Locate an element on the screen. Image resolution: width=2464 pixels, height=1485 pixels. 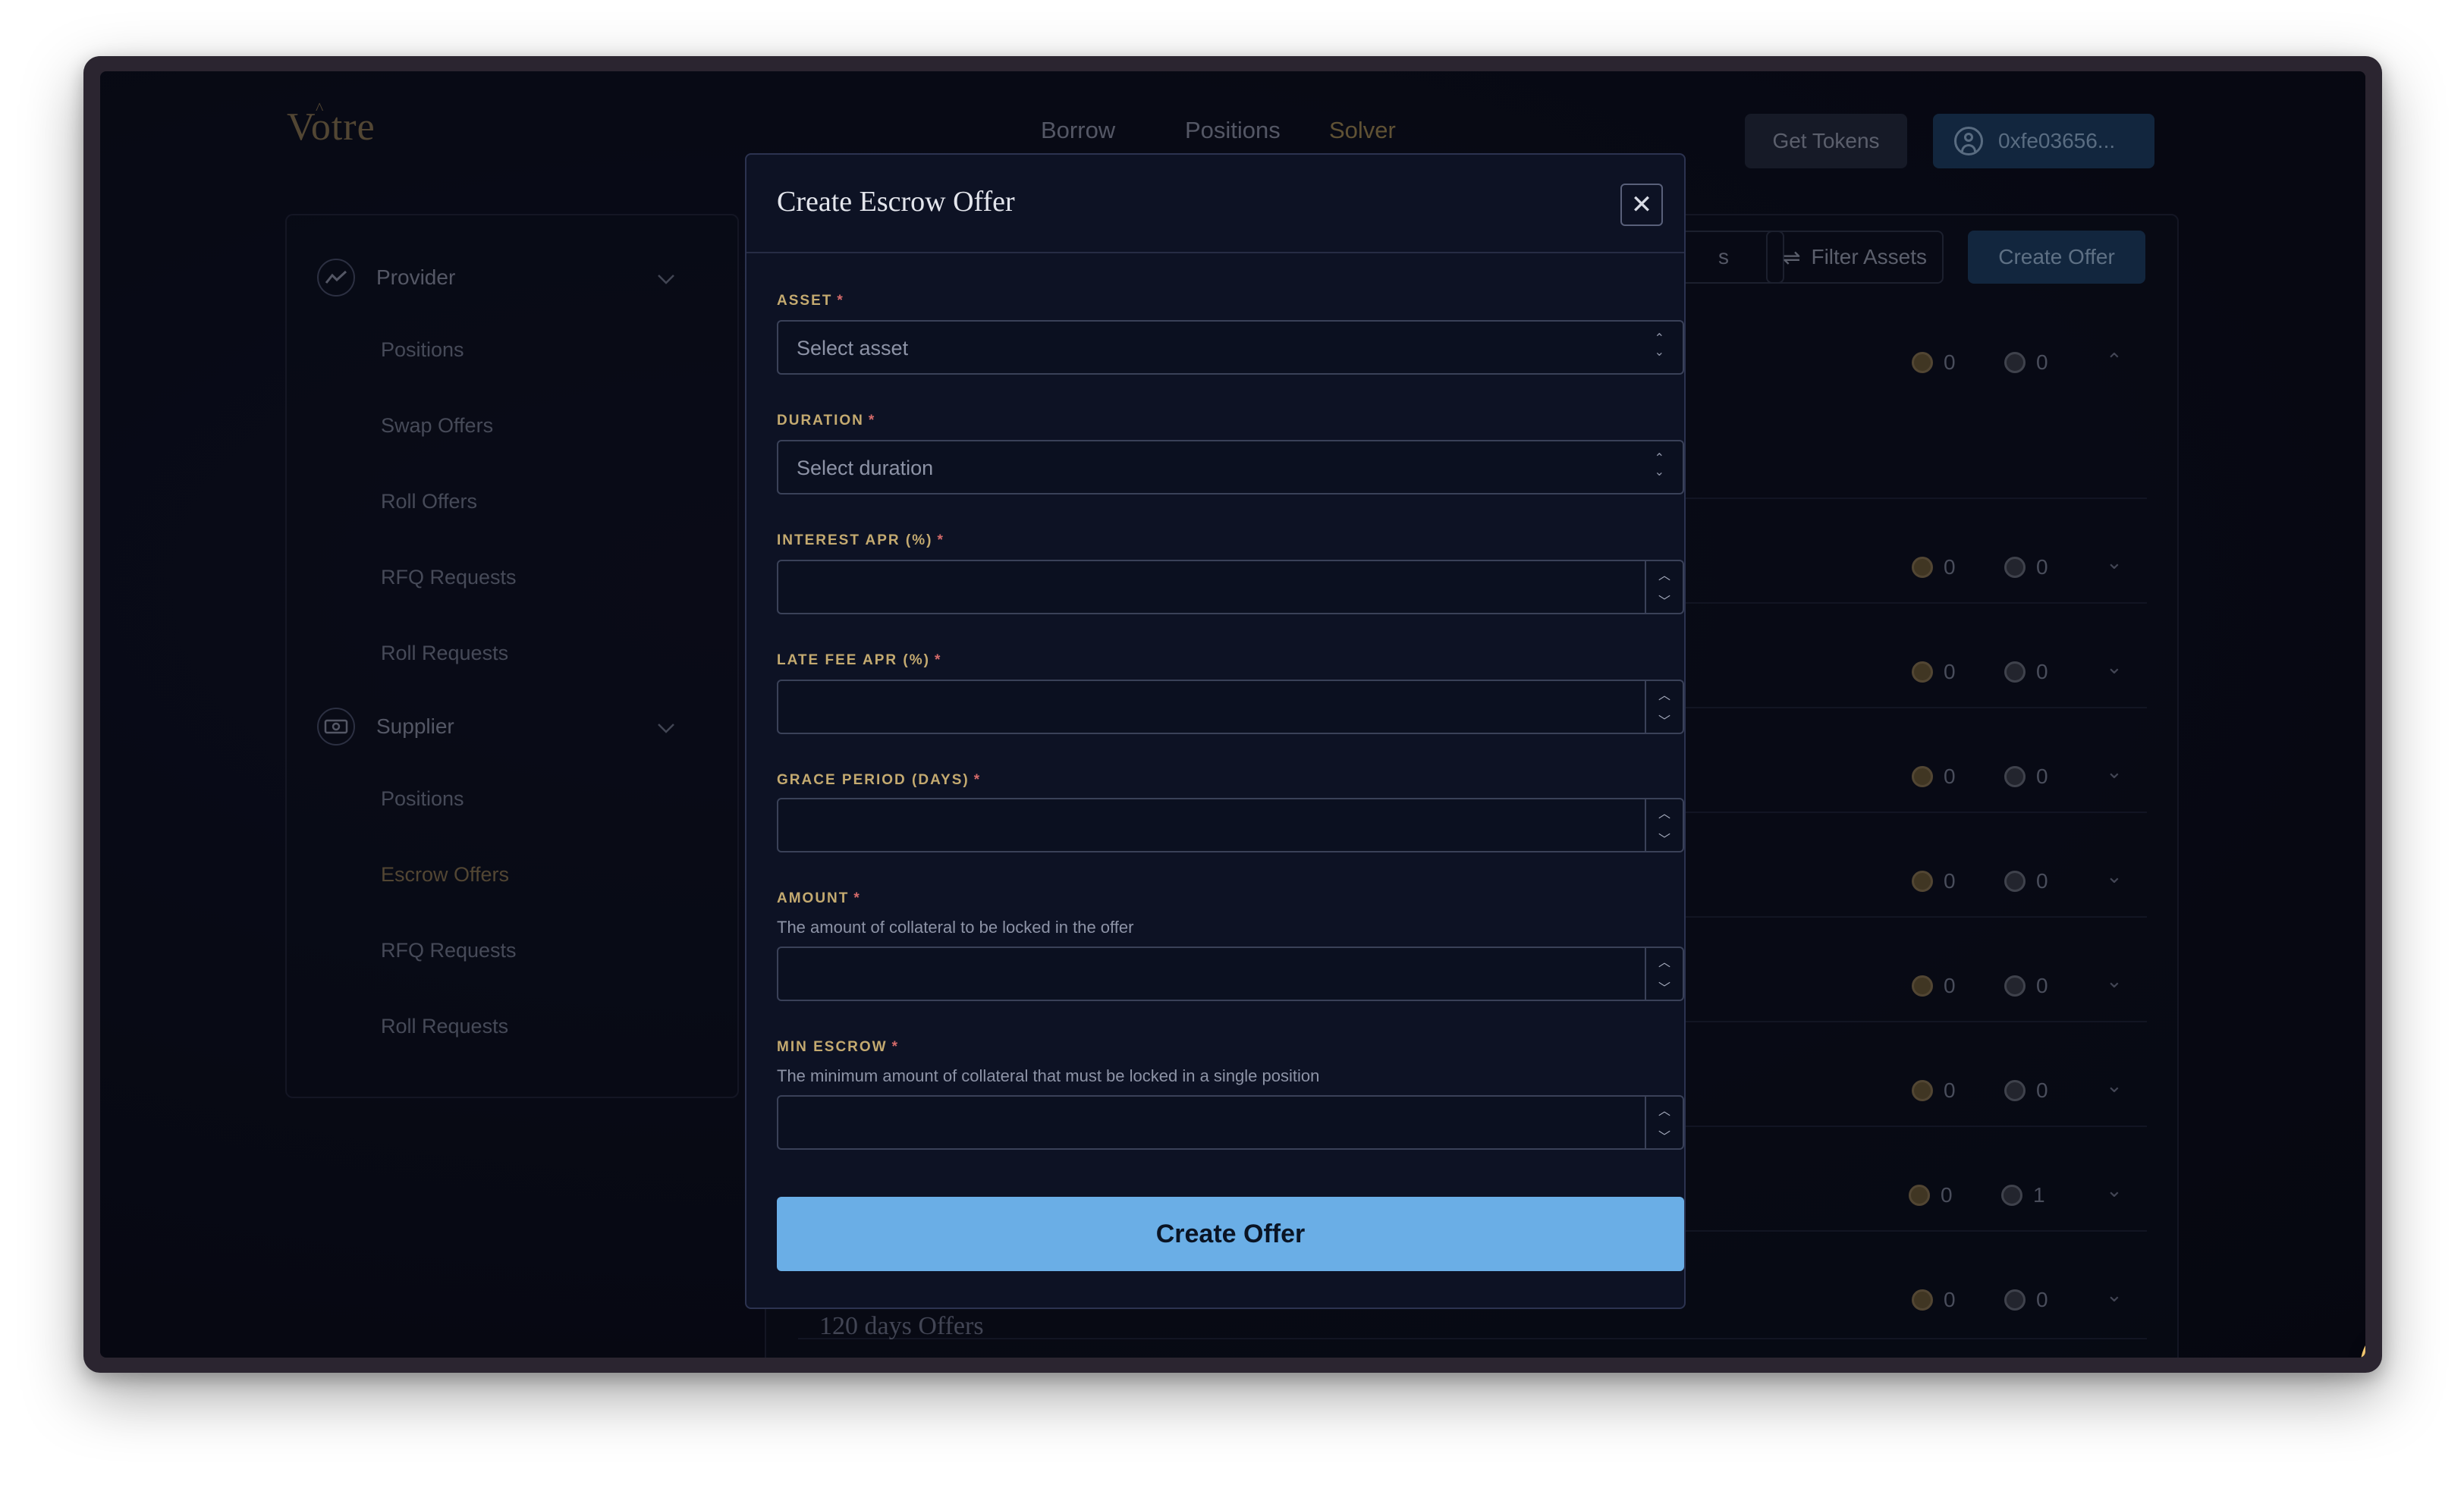
asset-select: Select asset ⌃ ⌄ is located at coordinates (1230, 347).